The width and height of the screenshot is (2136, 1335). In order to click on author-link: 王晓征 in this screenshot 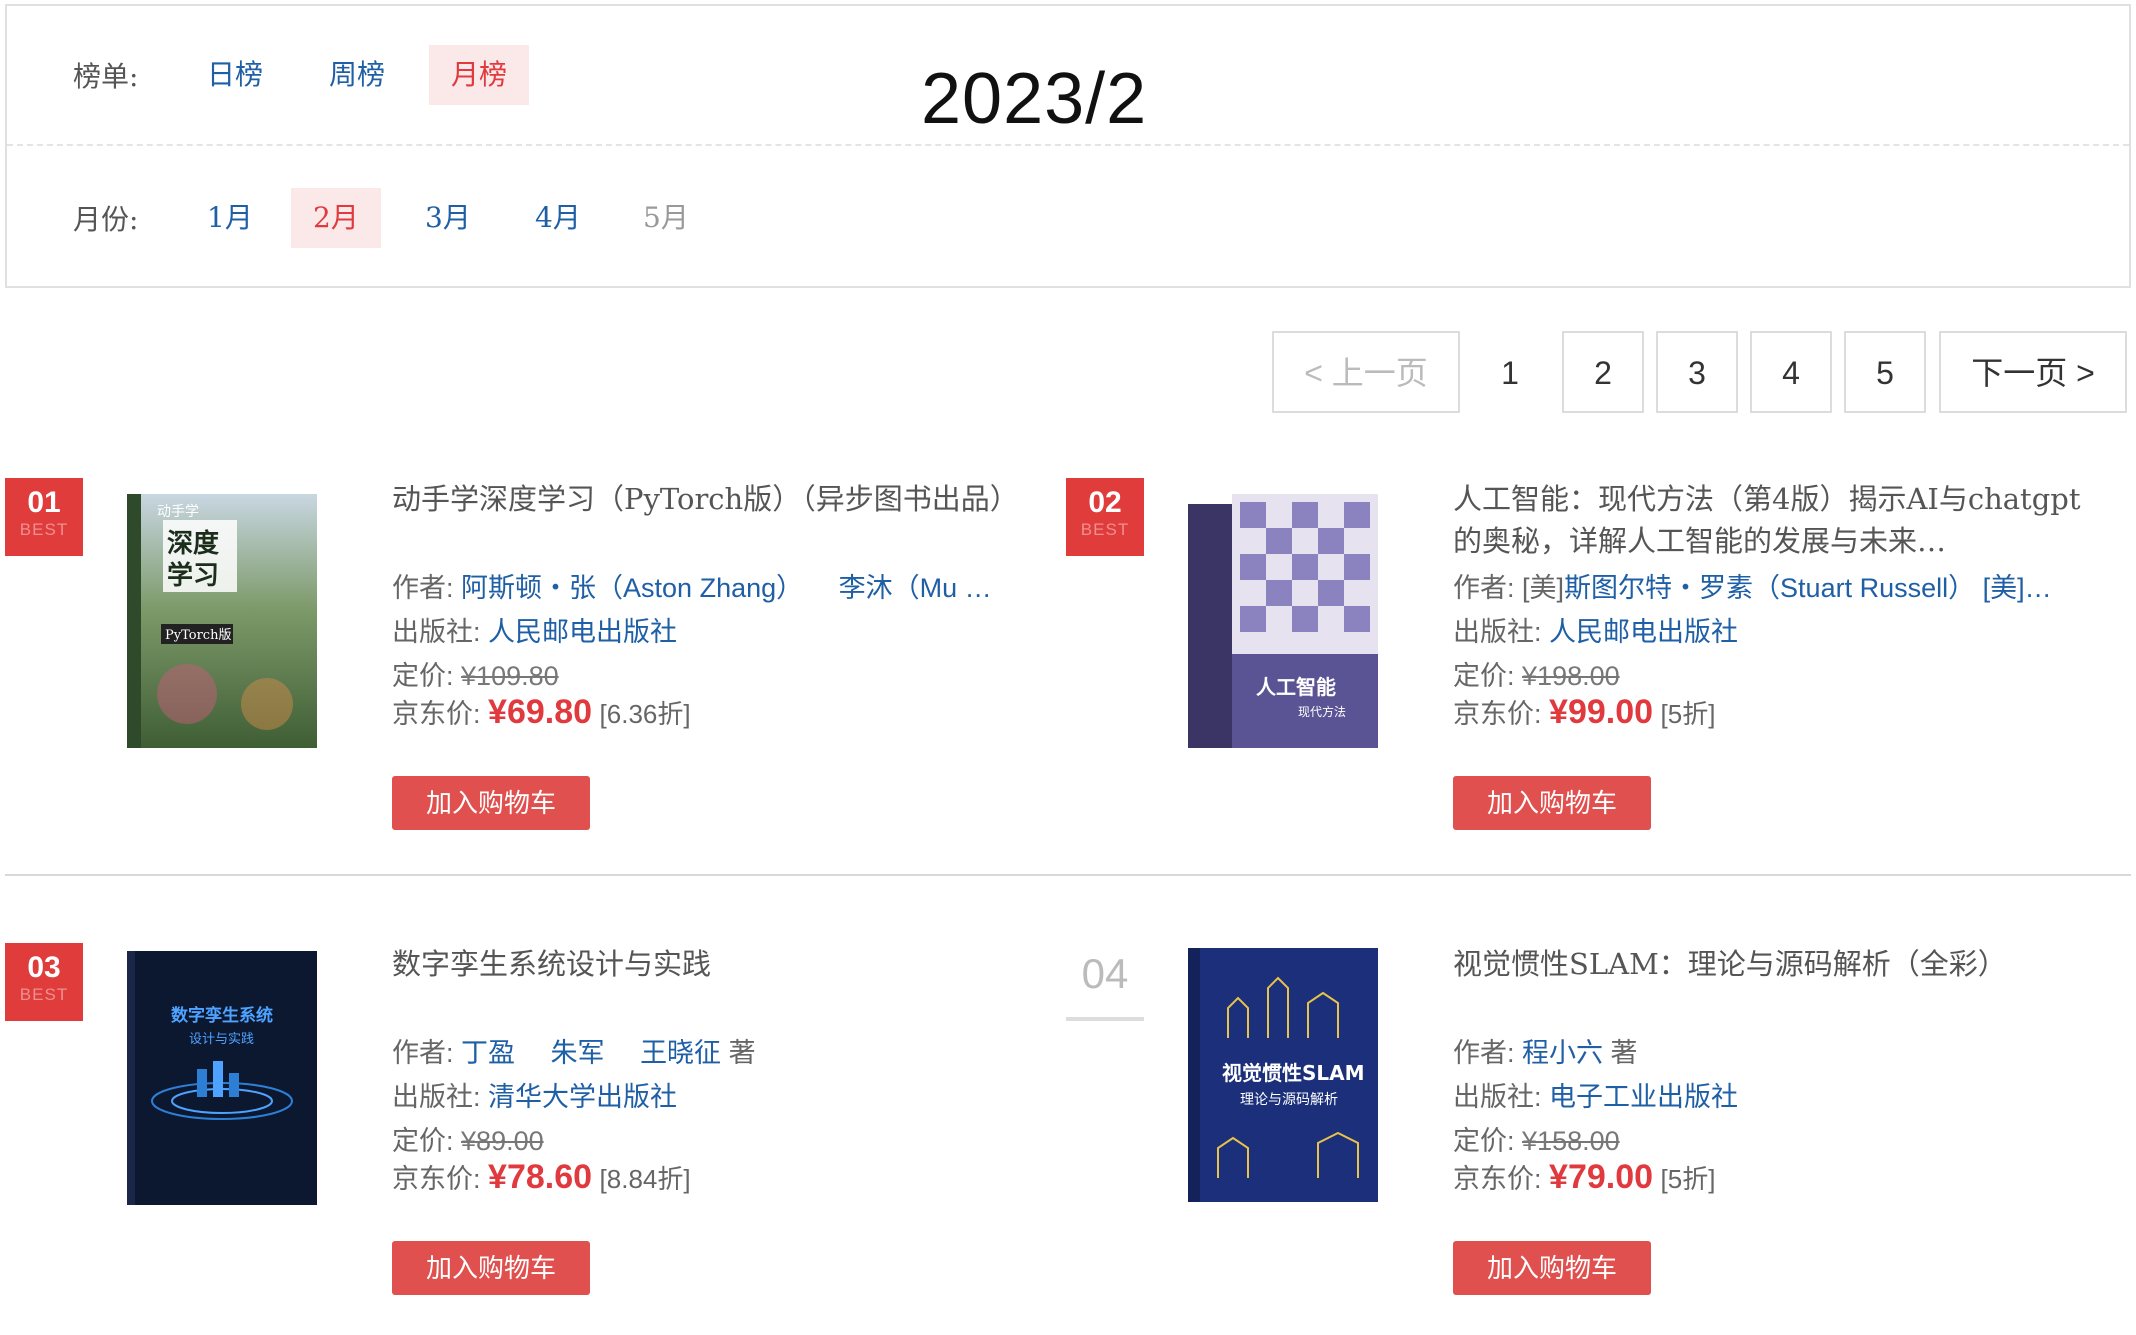, I will do `click(680, 1053)`.